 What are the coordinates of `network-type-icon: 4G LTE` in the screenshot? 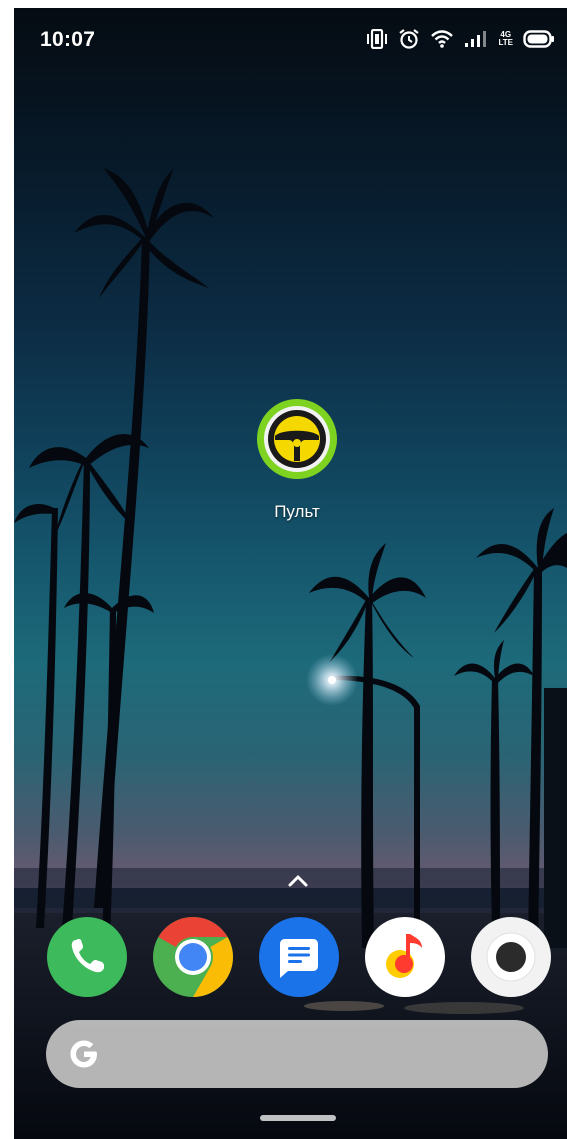 It's located at (505, 39).